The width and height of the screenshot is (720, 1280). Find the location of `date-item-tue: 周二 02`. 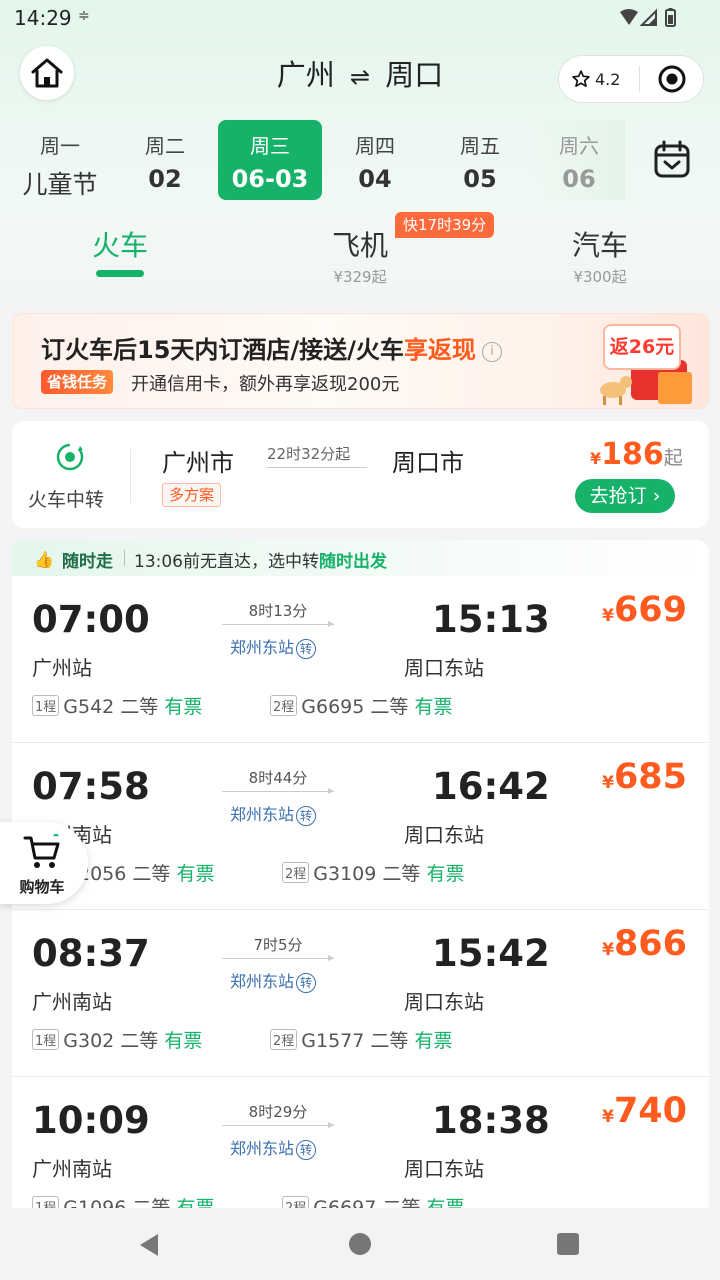

date-item-tue: 周二 02 is located at coordinates (165, 160).